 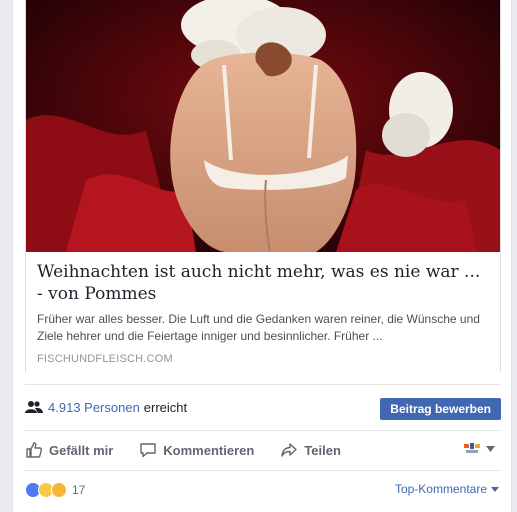 I want to click on reaction-icons, so click(x=46, y=490).